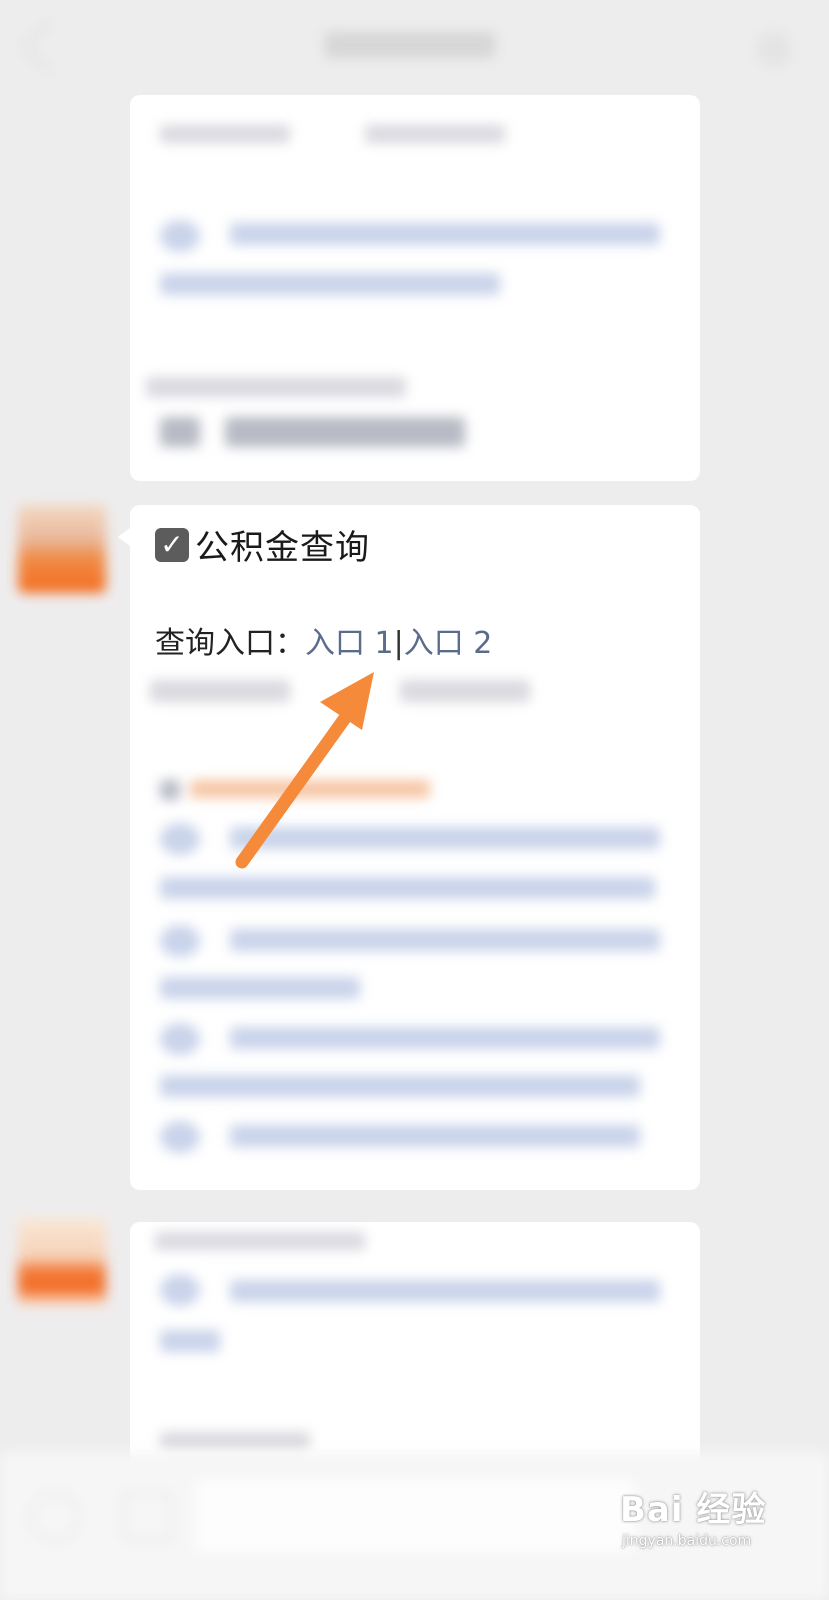  I want to click on message-input, so click(415, 1516).